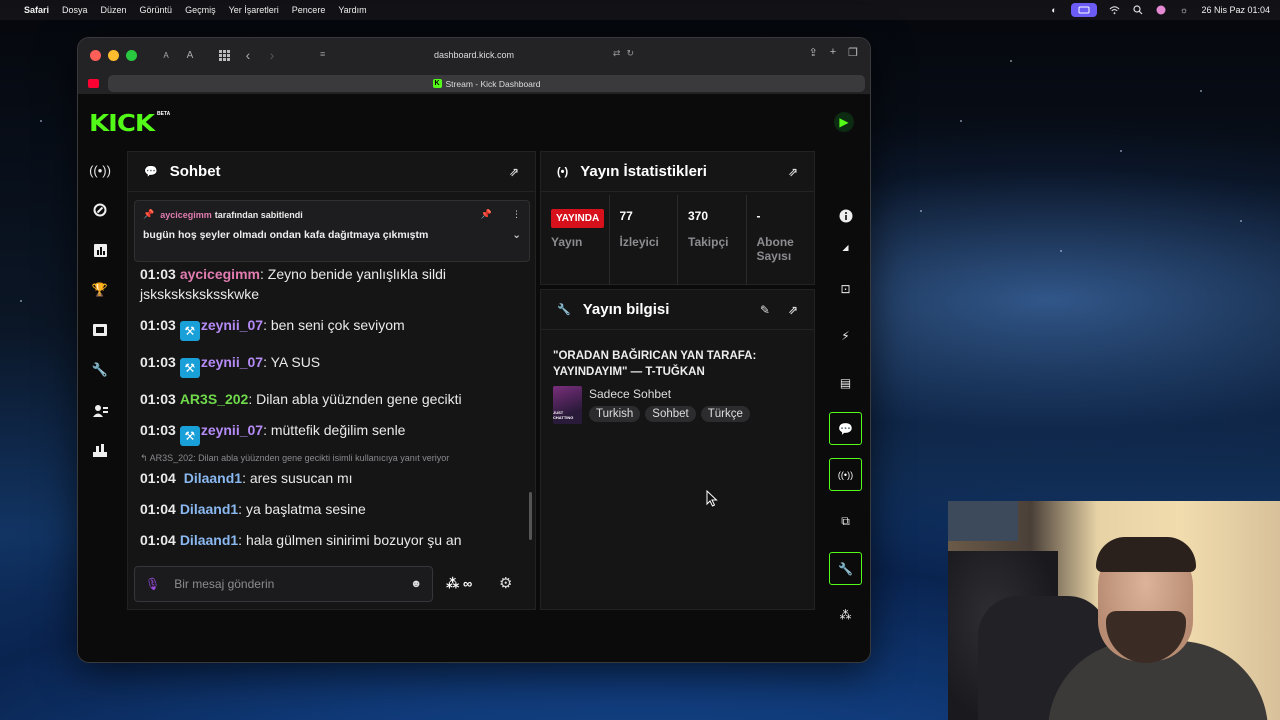  I want to click on share-icon: ⇪, so click(812, 52).